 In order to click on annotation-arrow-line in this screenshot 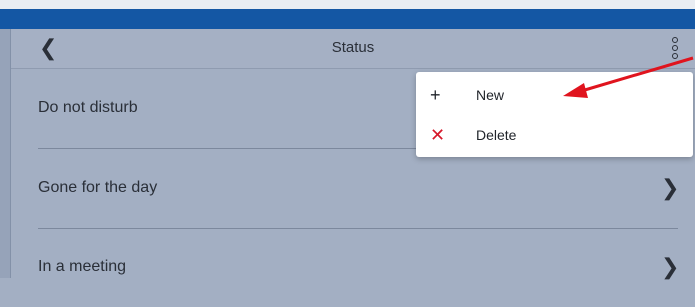, I will do `click(635, 75)`.